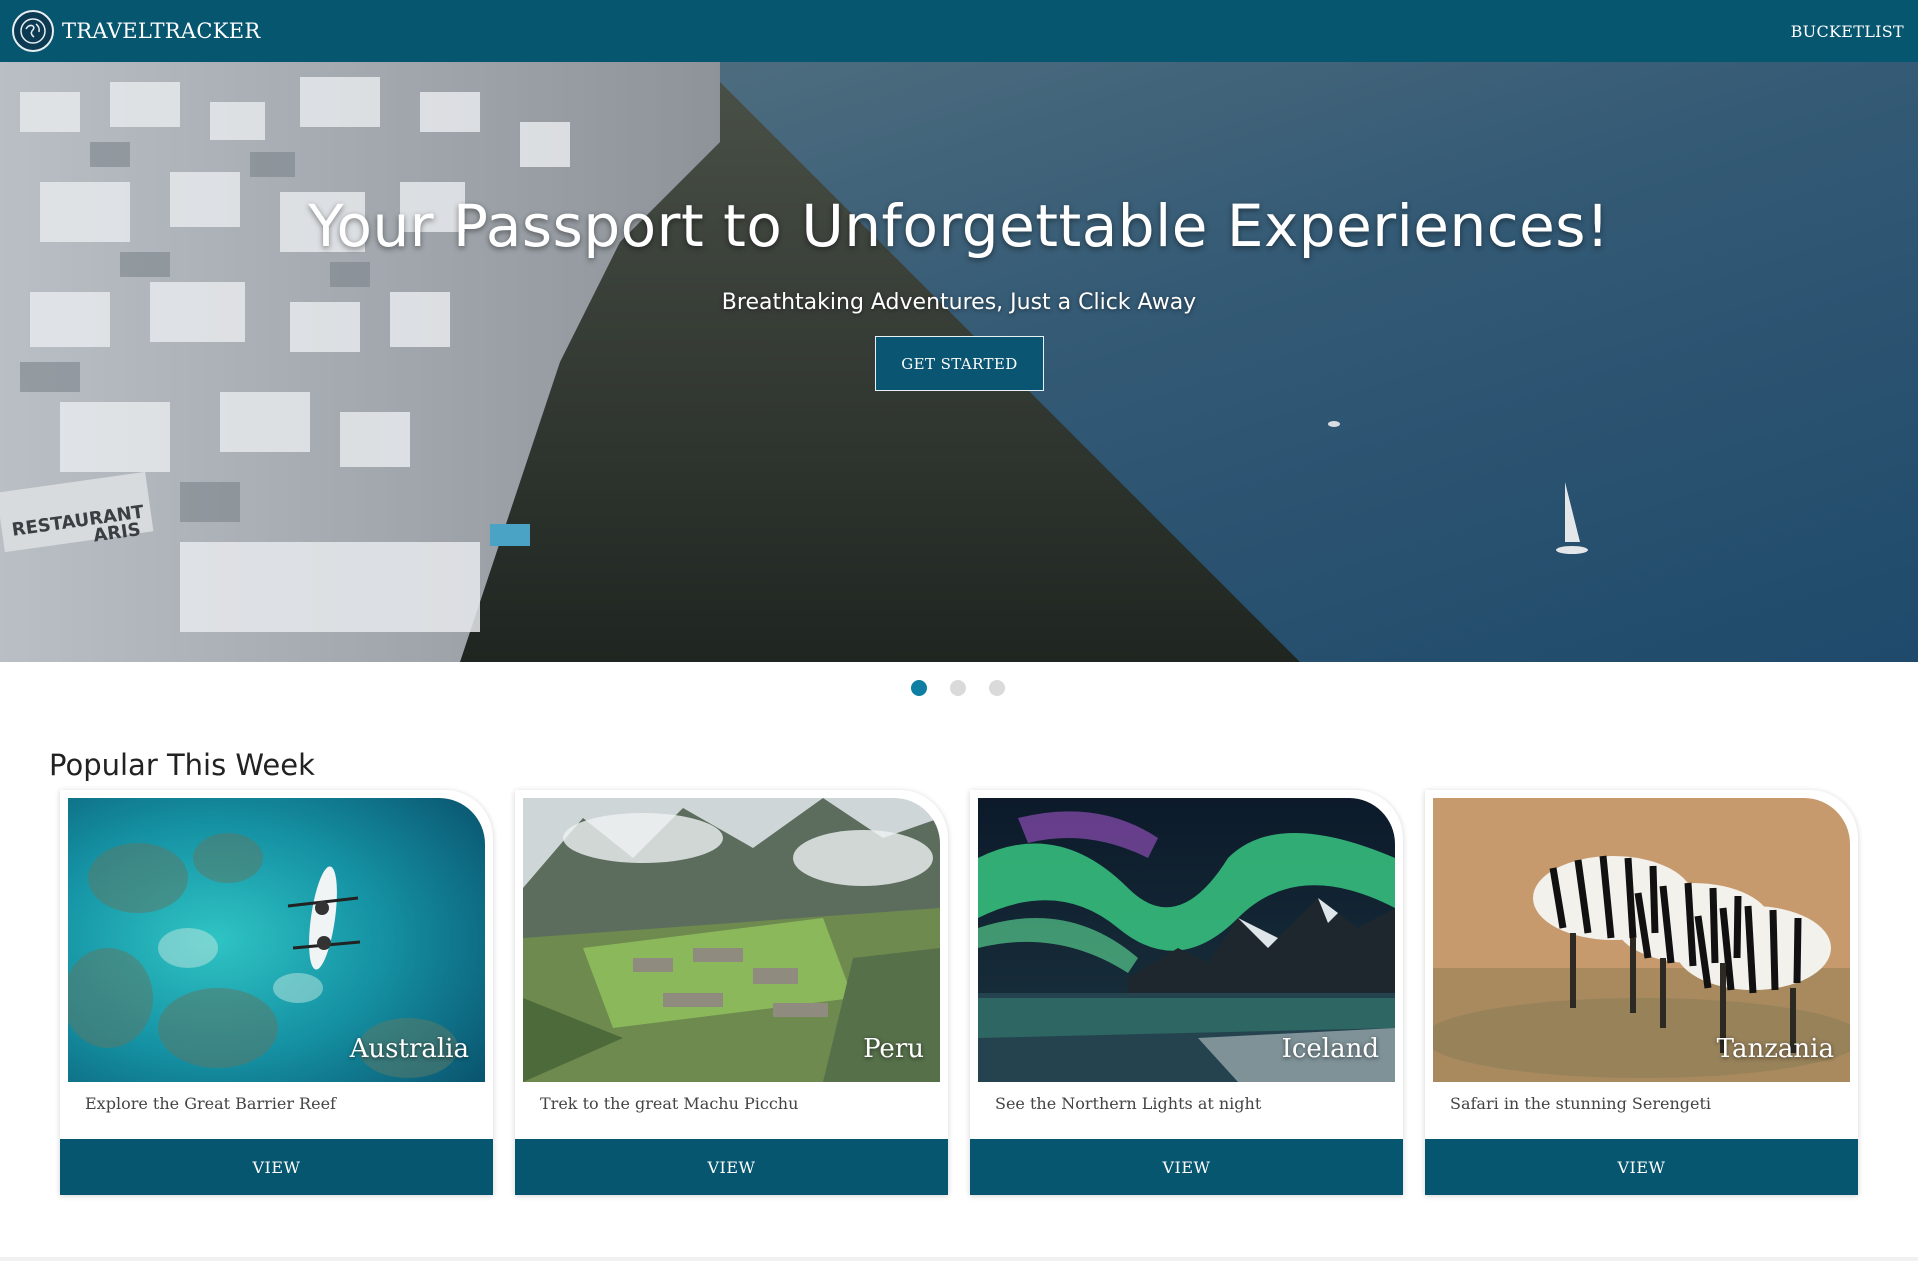 This screenshot has width=1918, height=1261. Describe the element at coordinates (276, 1167) in the screenshot. I see `view-australia-button: VIEW` at that location.